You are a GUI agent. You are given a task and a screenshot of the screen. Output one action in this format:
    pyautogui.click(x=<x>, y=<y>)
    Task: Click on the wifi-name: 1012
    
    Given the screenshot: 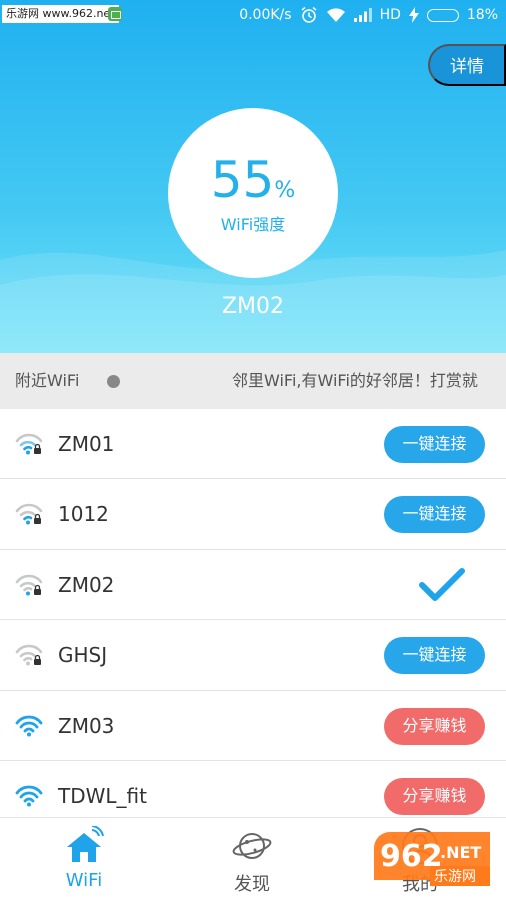 What is the action you would take?
    pyautogui.click(x=83, y=514)
    